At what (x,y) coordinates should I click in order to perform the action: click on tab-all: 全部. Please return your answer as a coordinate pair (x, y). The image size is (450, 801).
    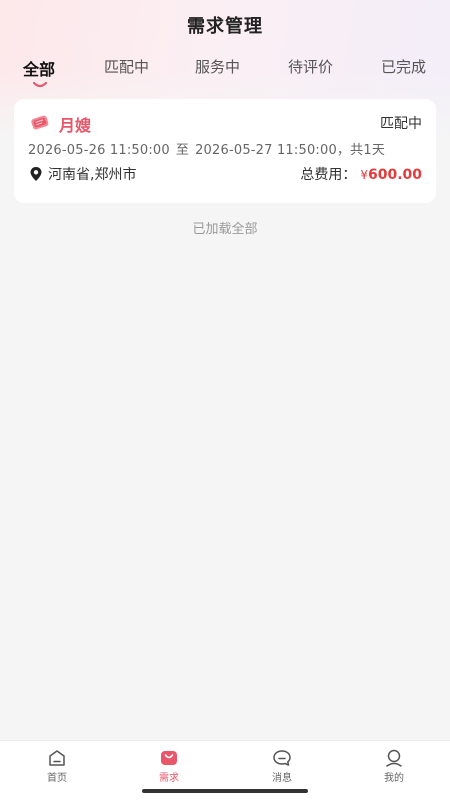
    Looking at the image, I should click on (39, 68).